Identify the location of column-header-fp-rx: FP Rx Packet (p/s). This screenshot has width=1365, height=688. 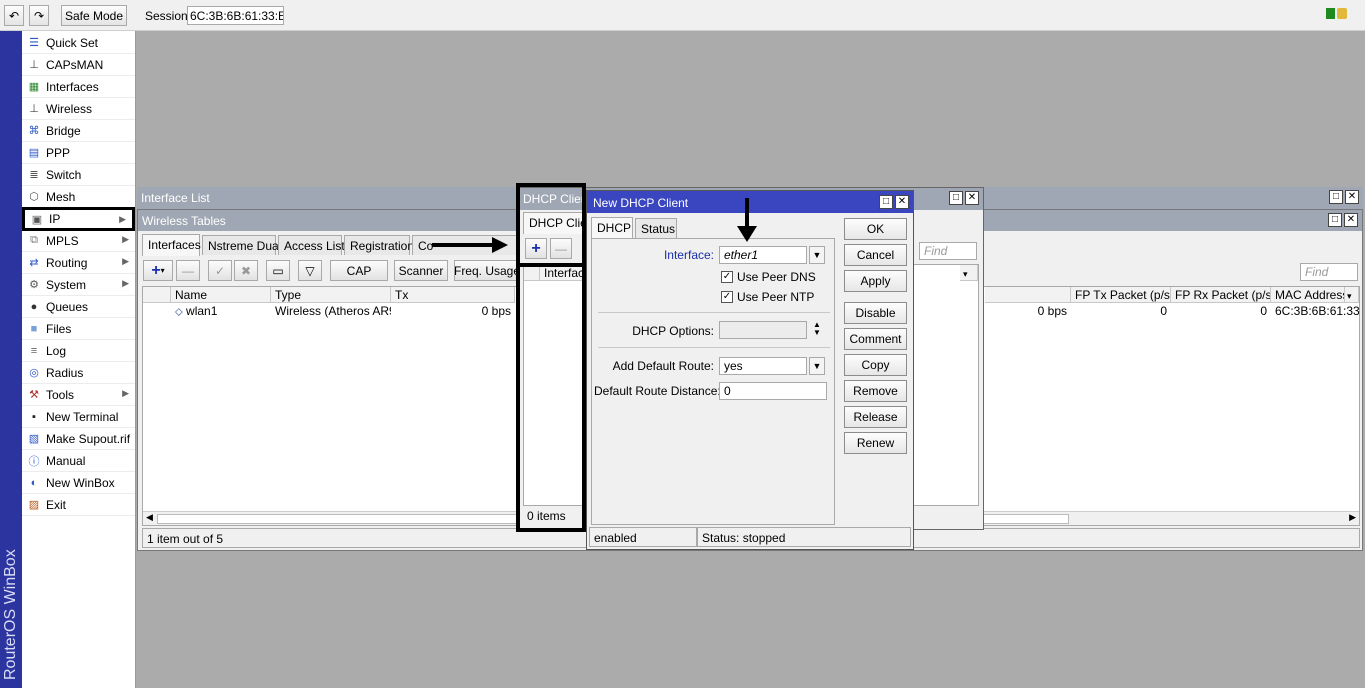
(1221, 295).